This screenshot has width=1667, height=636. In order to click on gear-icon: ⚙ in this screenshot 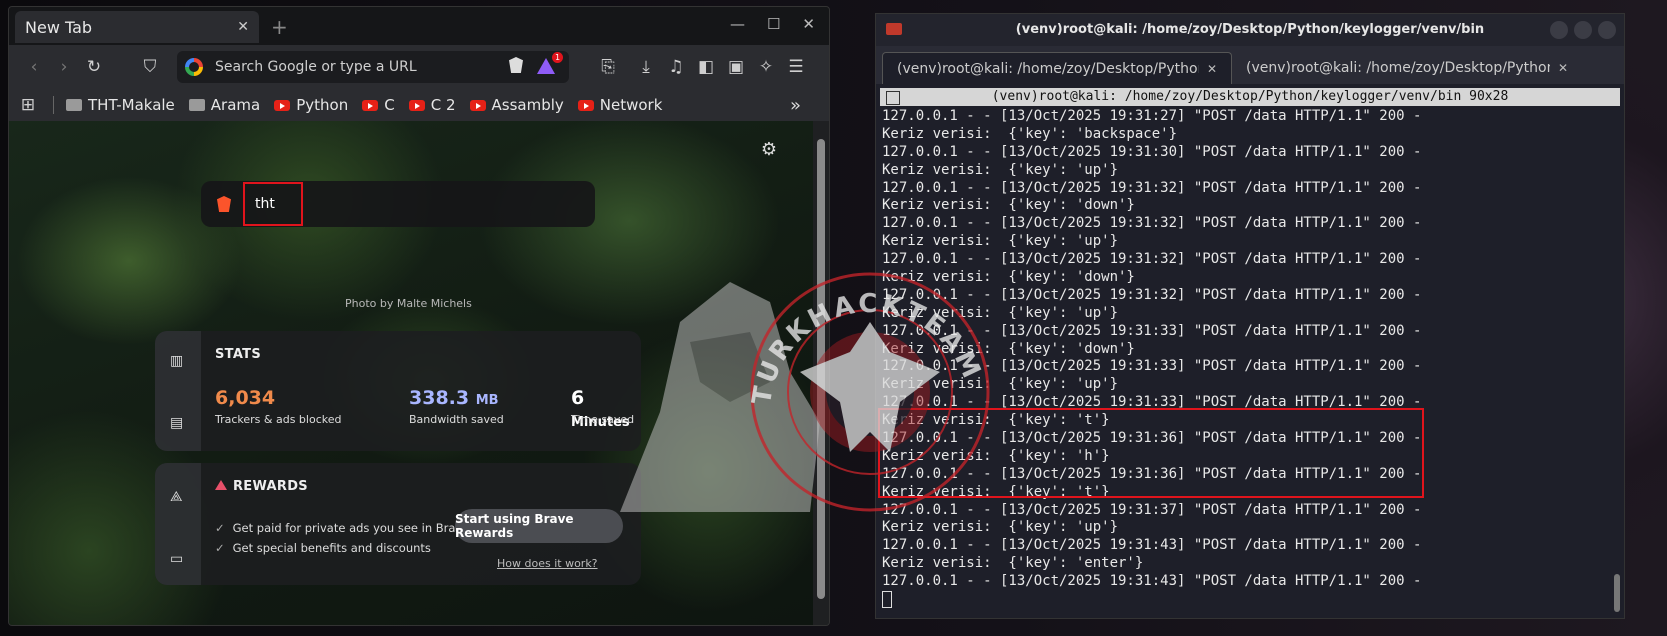, I will do `click(769, 149)`.